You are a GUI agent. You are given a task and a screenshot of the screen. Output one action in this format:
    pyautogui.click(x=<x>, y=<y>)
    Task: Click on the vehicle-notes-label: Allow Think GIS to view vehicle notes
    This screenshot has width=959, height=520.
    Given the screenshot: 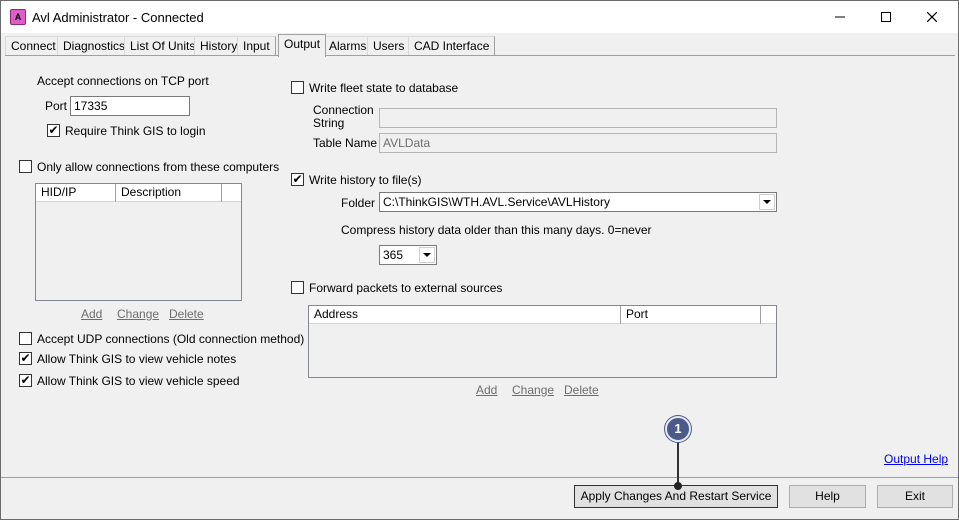 What is the action you would take?
    pyautogui.click(x=137, y=359)
    